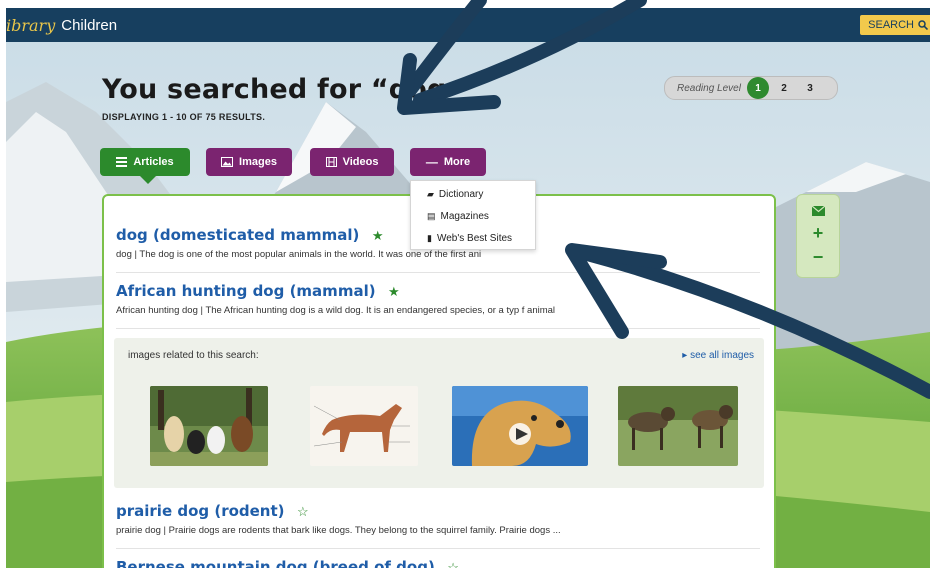  What do you see at coordinates (274, 89) in the screenshot?
I see `page-title: You searched for “dog` at bounding box center [274, 89].